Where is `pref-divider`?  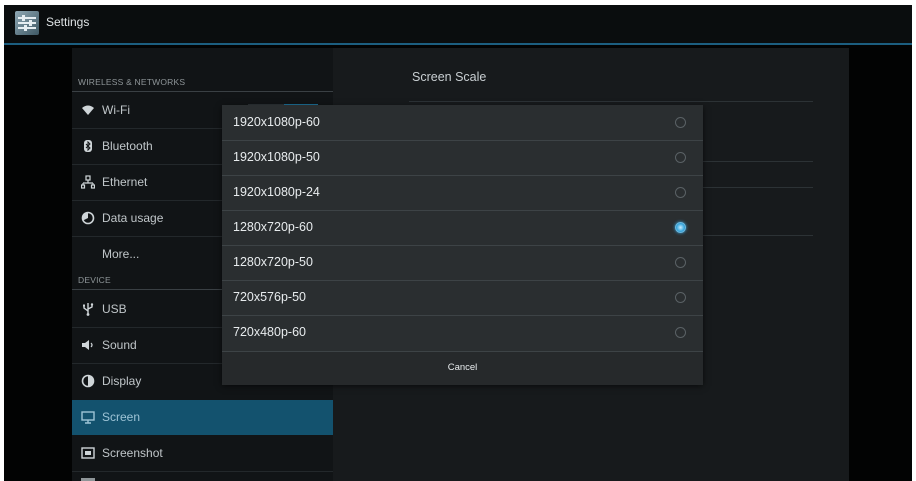
pref-divider is located at coordinates (611, 101).